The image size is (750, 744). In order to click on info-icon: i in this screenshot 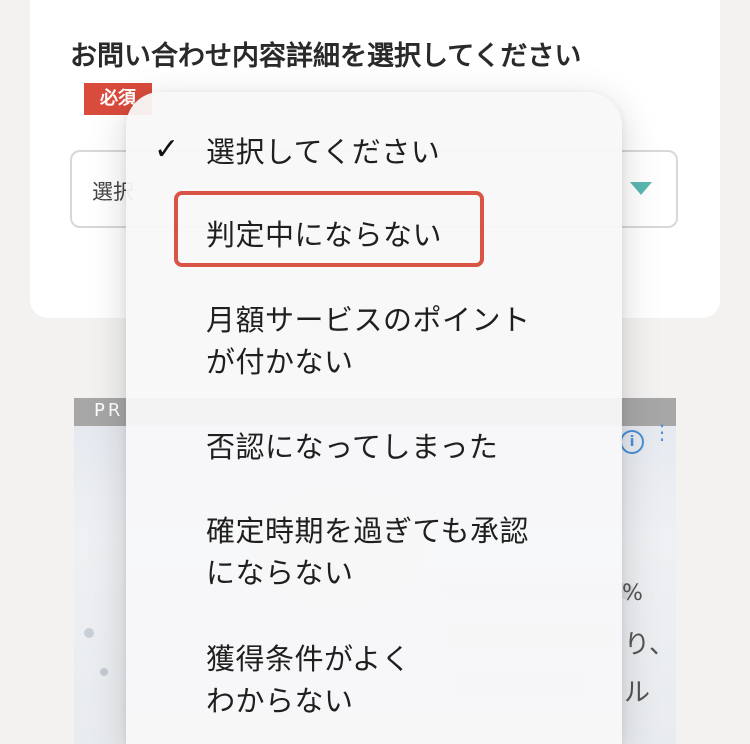, I will do `click(632, 442)`.